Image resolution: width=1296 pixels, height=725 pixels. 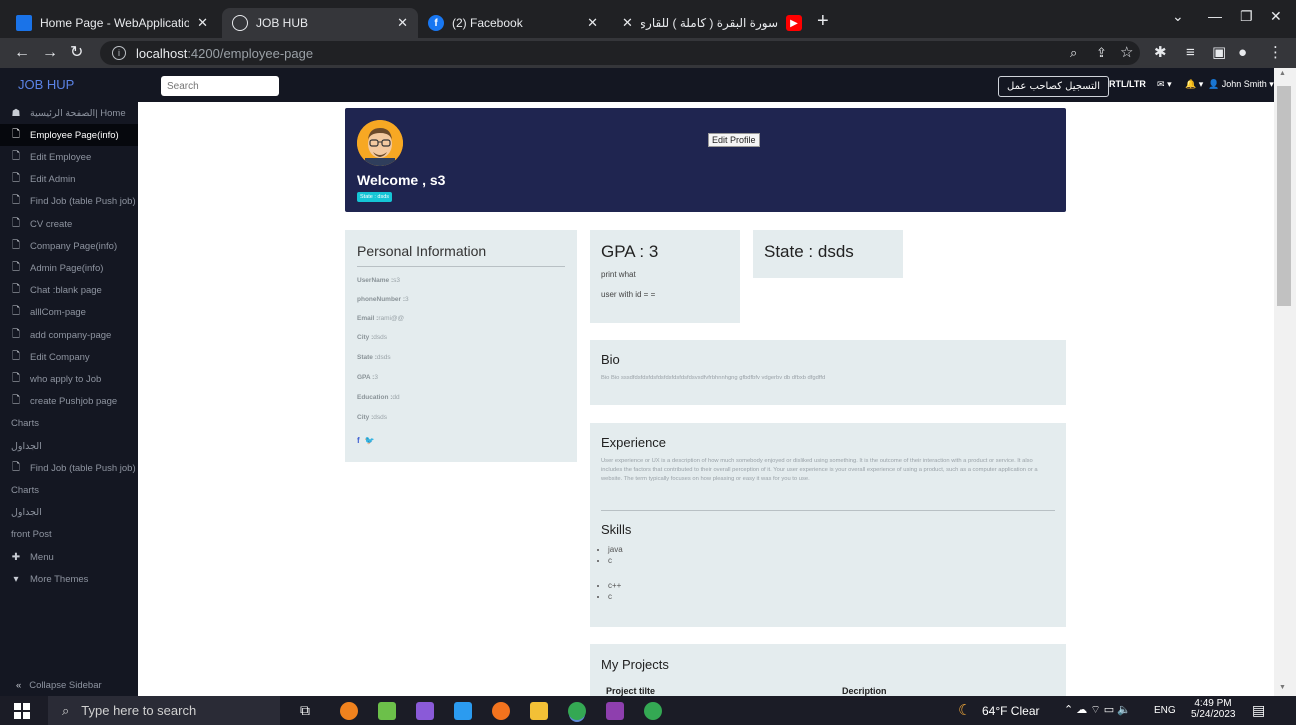 What do you see at coordinates (69, 246) in the screenshot?
I see `sidebar-item: 🗋 Company Page(info)` at bounding box center [69, 246].